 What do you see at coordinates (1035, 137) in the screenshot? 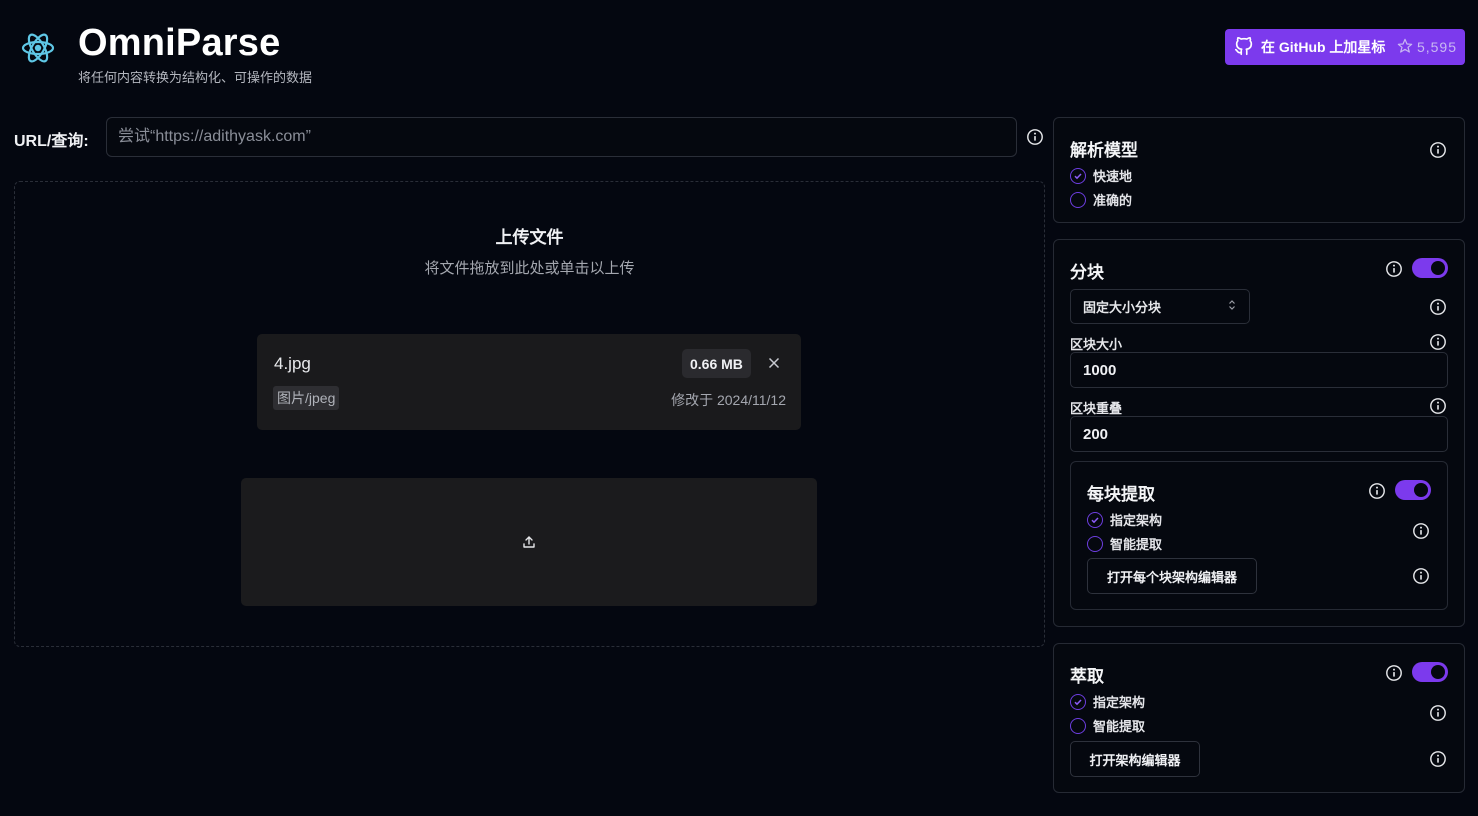
I see `url-info-icon` at bounding box center [1035, 137].